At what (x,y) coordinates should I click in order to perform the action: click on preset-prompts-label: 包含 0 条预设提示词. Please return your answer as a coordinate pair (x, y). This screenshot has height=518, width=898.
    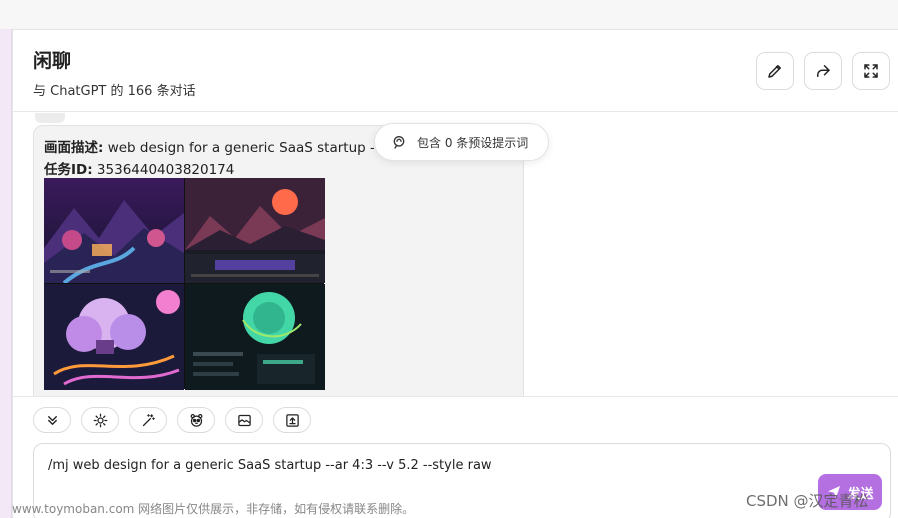
    Looking at the image, I should click on (473, 142).